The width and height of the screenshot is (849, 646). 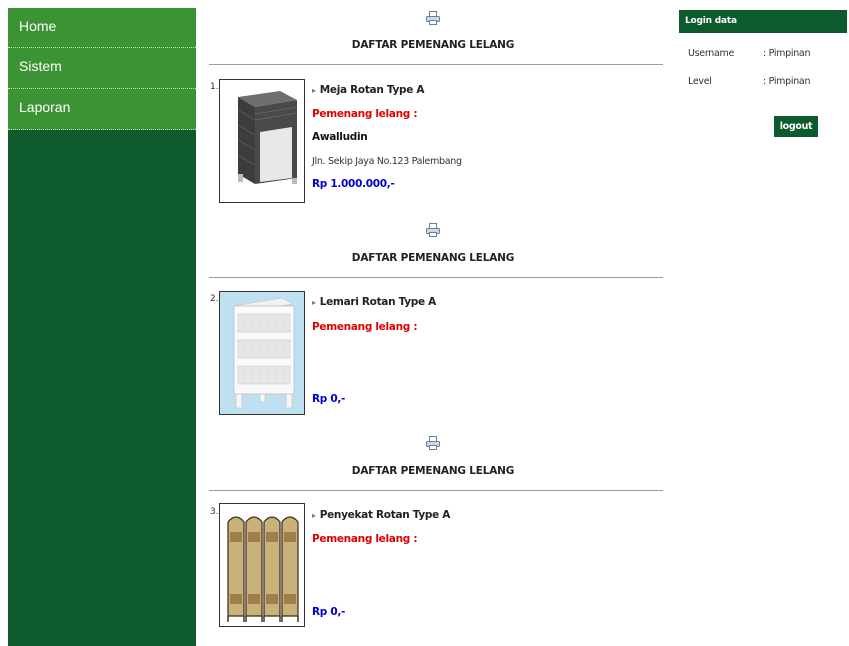 What do you see at coordinates (700, 81) in the screenshot?
I see `level-label: Level` at bounding box center [700, 81].